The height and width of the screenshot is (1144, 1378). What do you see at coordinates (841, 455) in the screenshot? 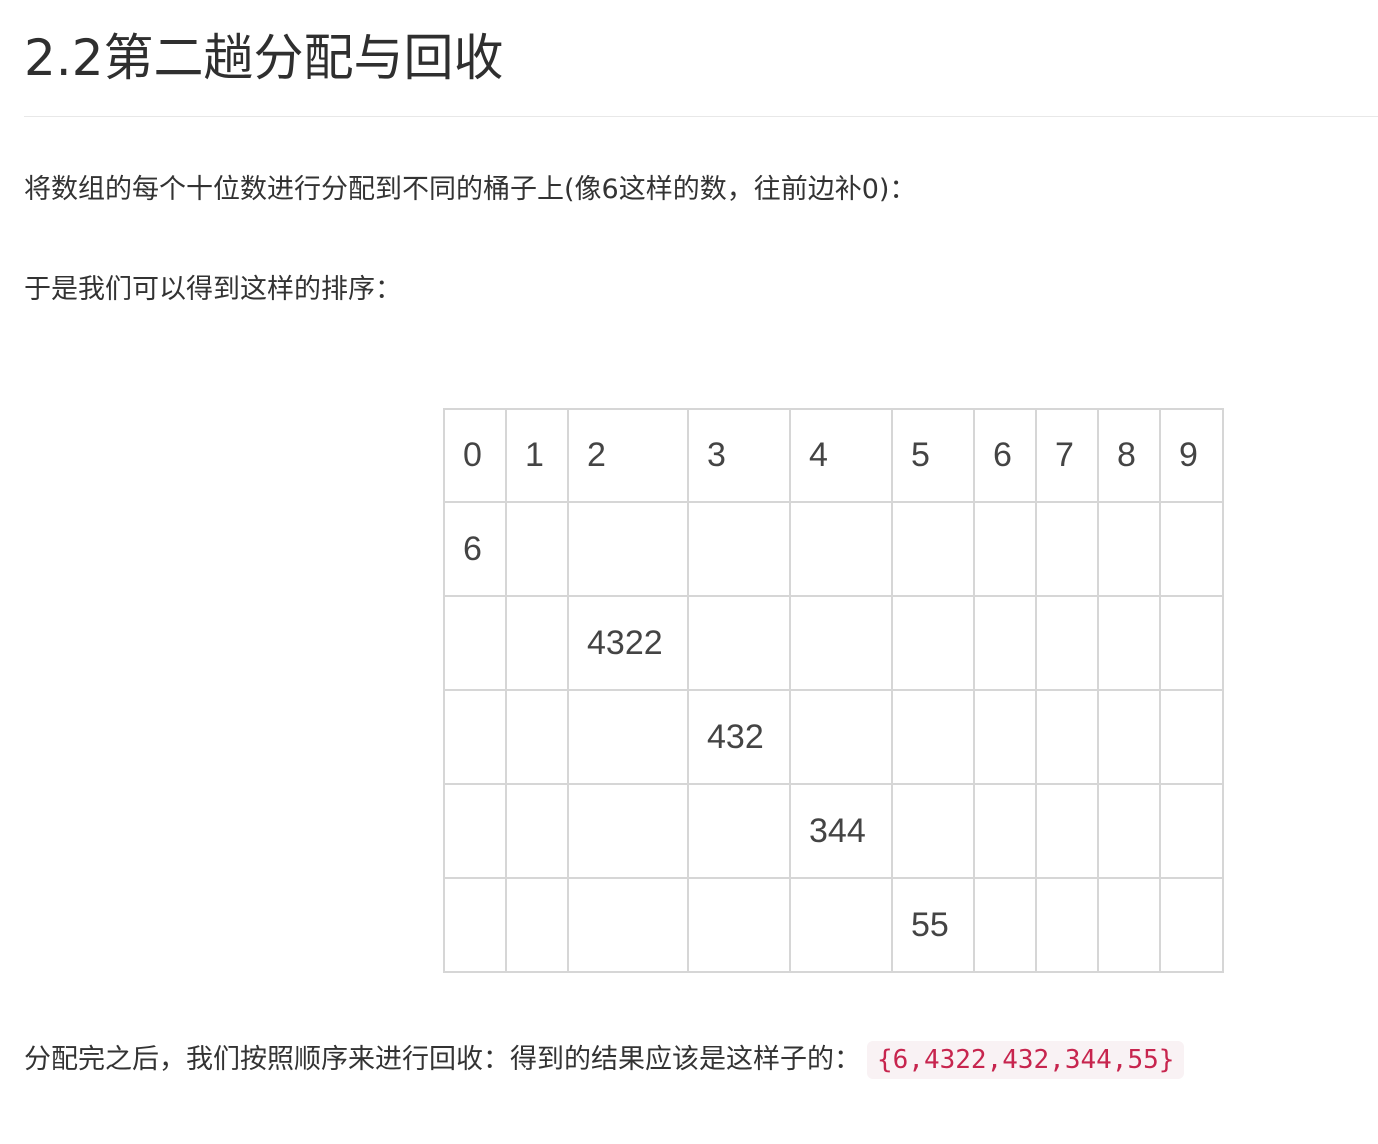
I see `bucket-header-cell: 4` at bounding box center [841, 455].